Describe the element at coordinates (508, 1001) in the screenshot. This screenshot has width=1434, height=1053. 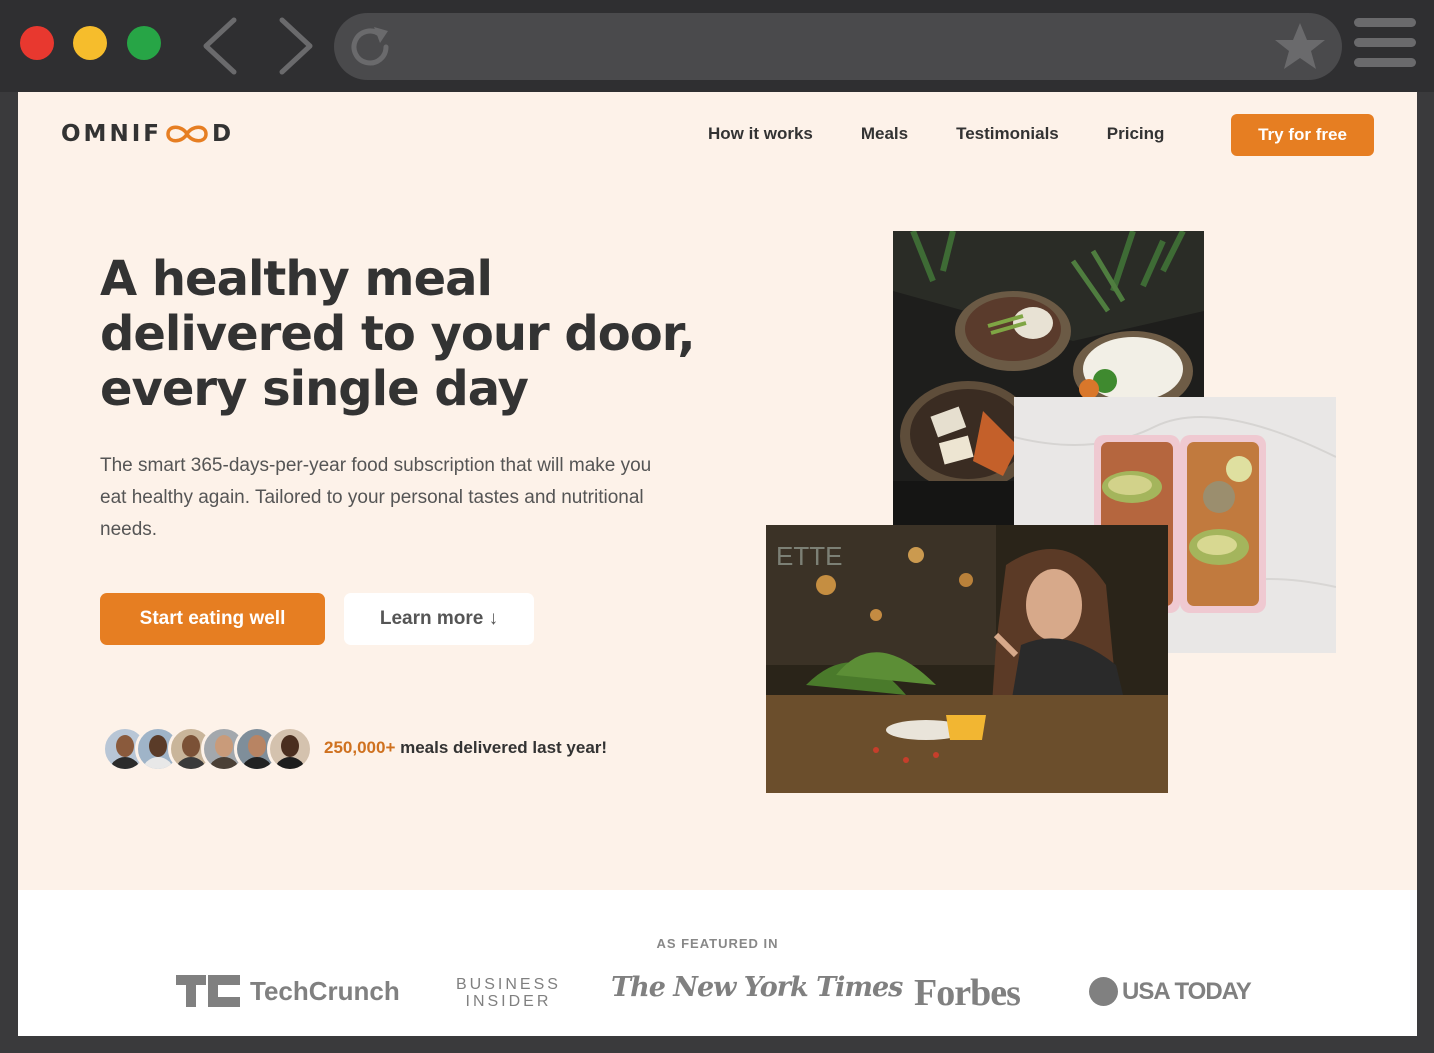
I see `business-insider-line-2: INSIDER` at that location.